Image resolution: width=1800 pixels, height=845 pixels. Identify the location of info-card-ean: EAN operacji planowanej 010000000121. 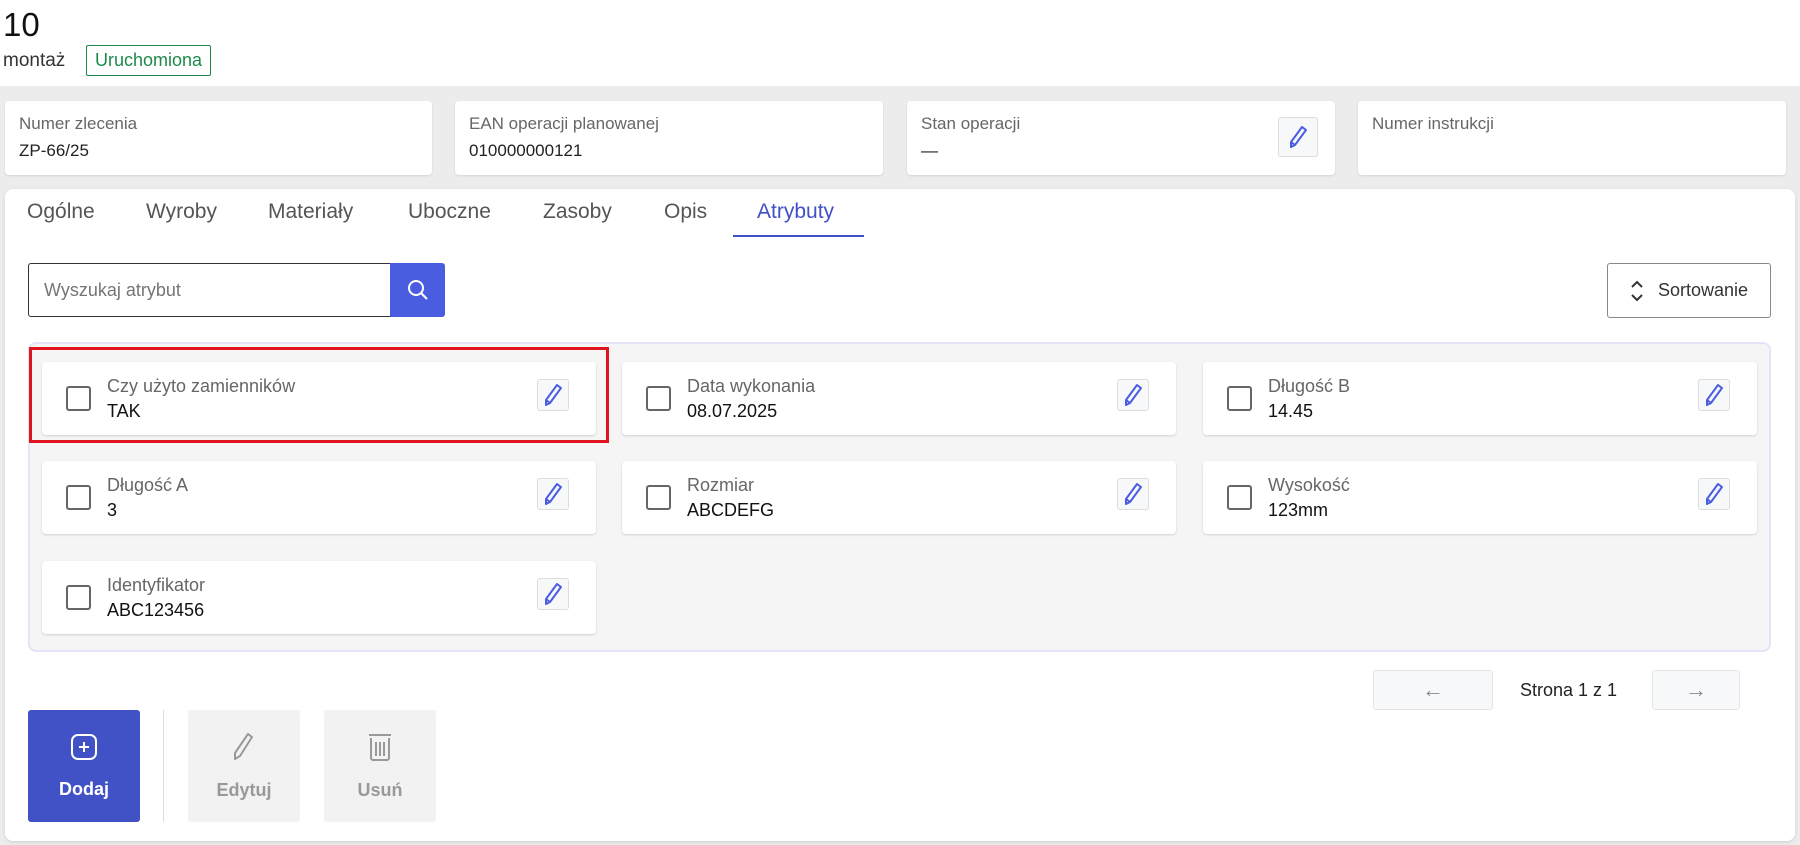
(669, 138).